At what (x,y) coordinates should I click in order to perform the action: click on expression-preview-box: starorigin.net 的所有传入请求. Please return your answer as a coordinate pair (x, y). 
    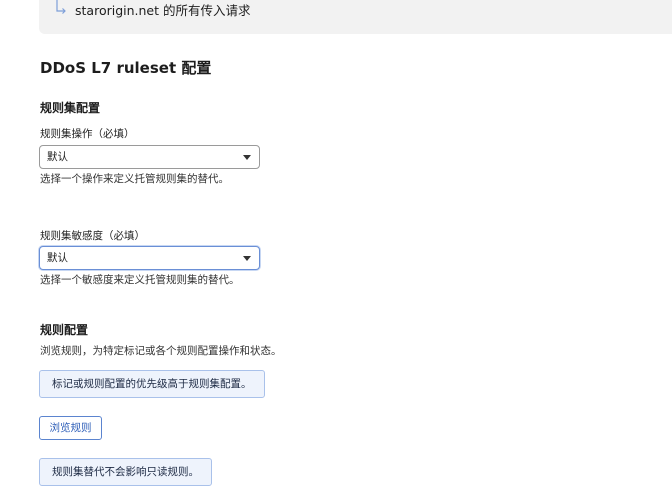
    Looking at the image, I should click on (355, 17).